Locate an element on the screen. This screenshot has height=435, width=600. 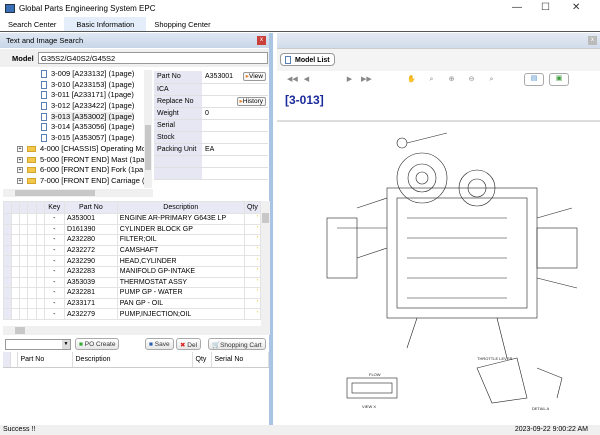
throttle-label: THROTTLE LEVER is located at coordinates (494, 358).